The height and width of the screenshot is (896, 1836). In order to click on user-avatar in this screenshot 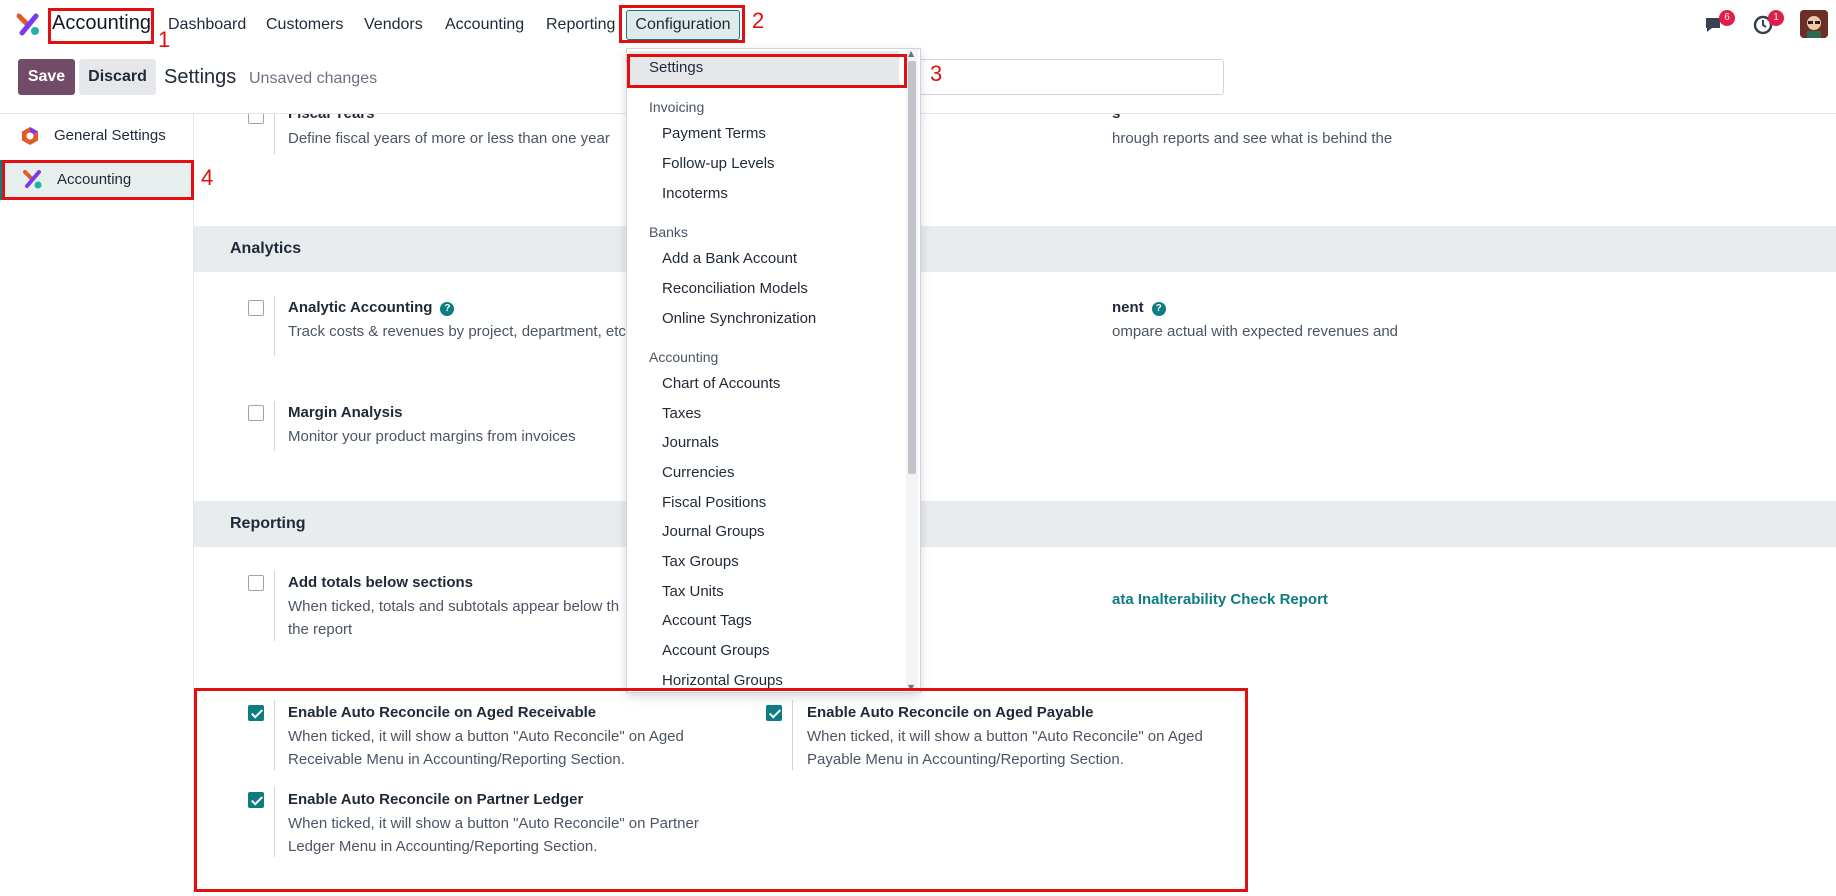, I will do `click(1814, 24)`.